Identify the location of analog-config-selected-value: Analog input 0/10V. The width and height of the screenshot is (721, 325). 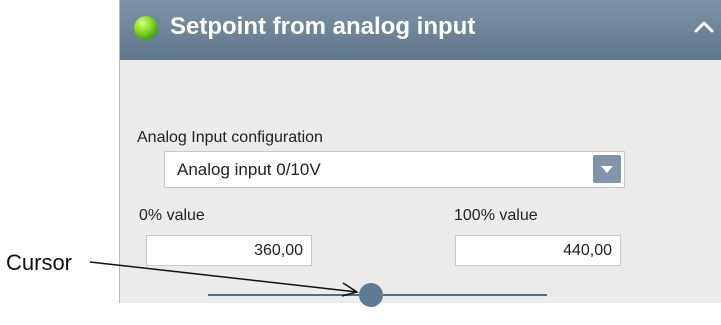
(249, 169).